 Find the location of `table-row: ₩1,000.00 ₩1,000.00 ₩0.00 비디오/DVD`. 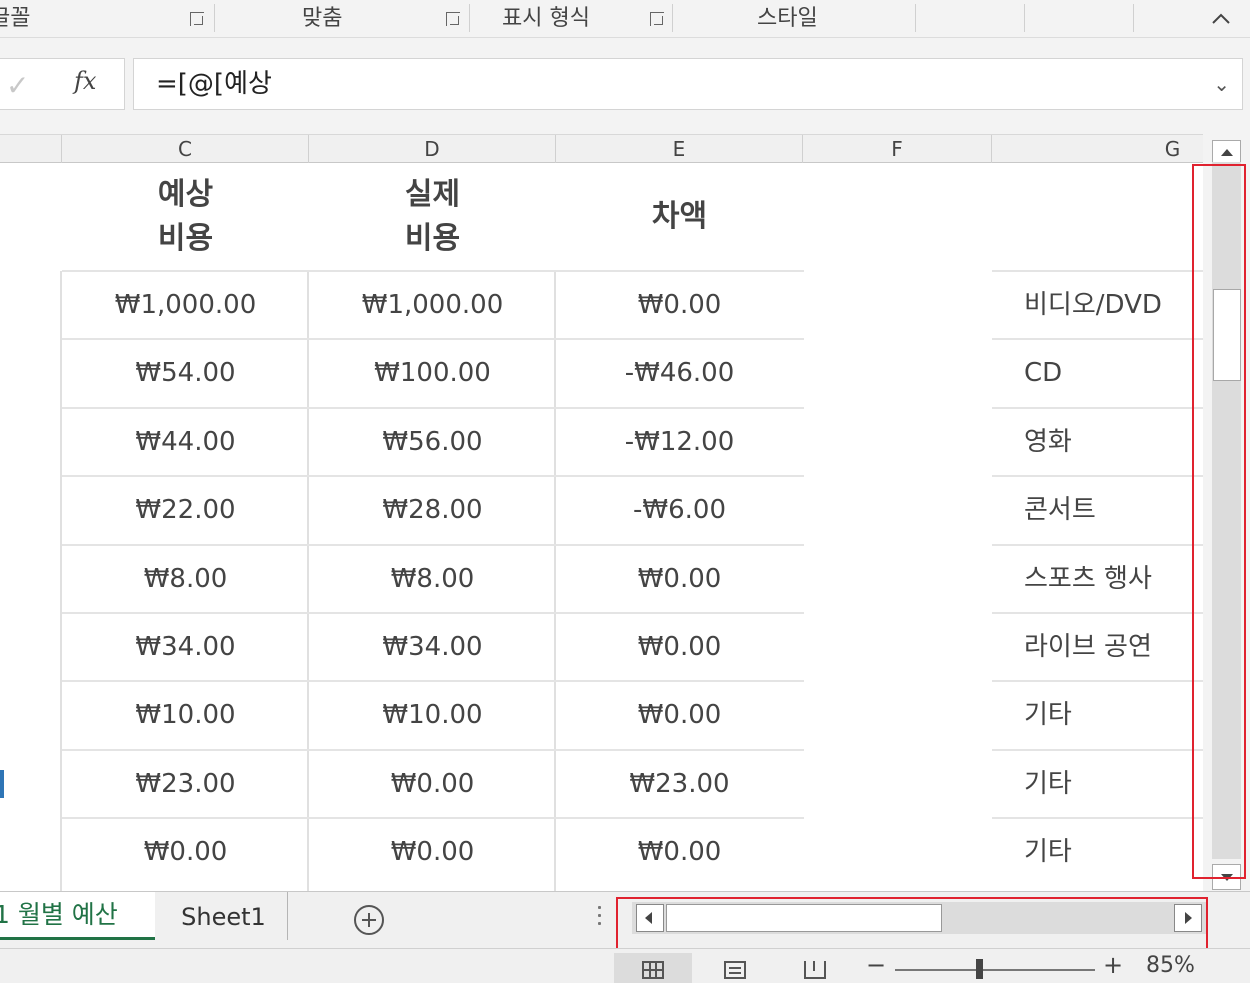

table-row: ₩1,000.00 ₩1,000.00 ₩0.00 비디오/DVD is located at coordinates (601, 304).